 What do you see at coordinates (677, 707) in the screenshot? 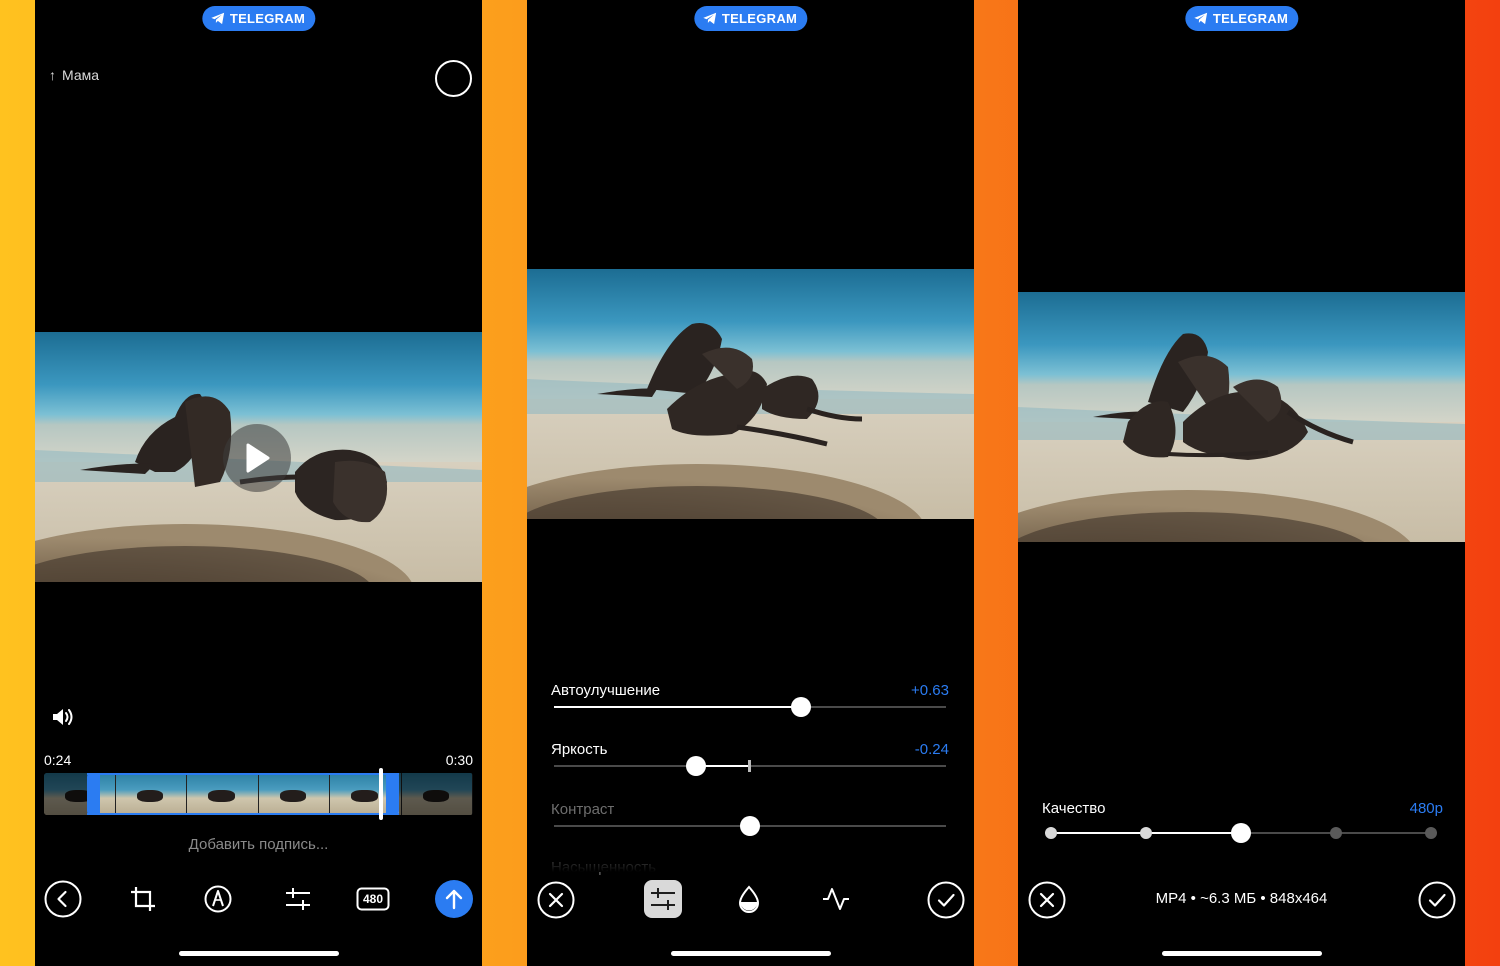
I see `slider-fill` at bounding box center [677, 707].